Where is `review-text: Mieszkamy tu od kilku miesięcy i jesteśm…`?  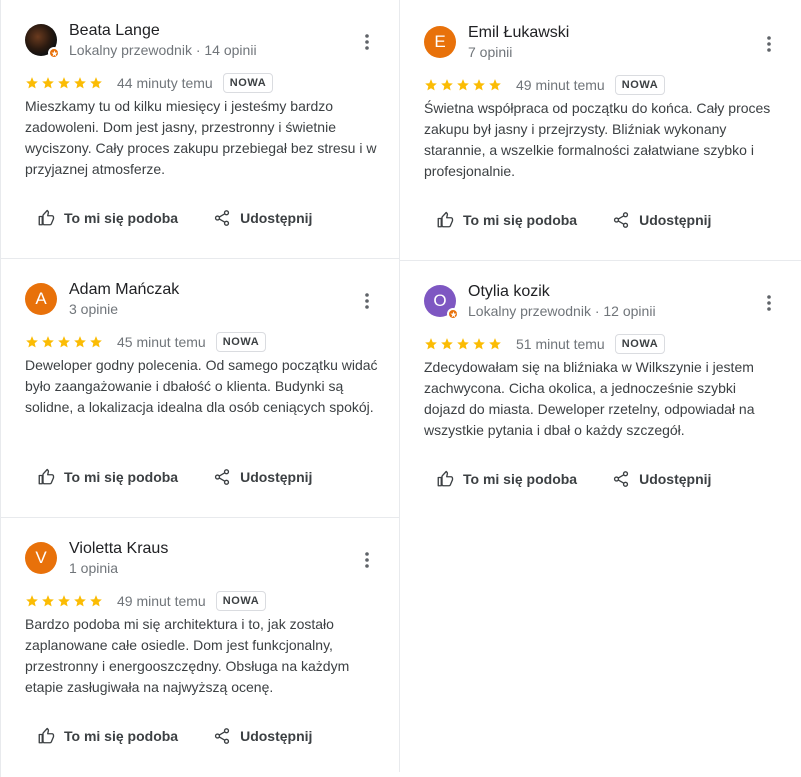
review-text: Mieszkamy tu od kilku miesięcy i jesteśm… is located at coordinates (201, 137).